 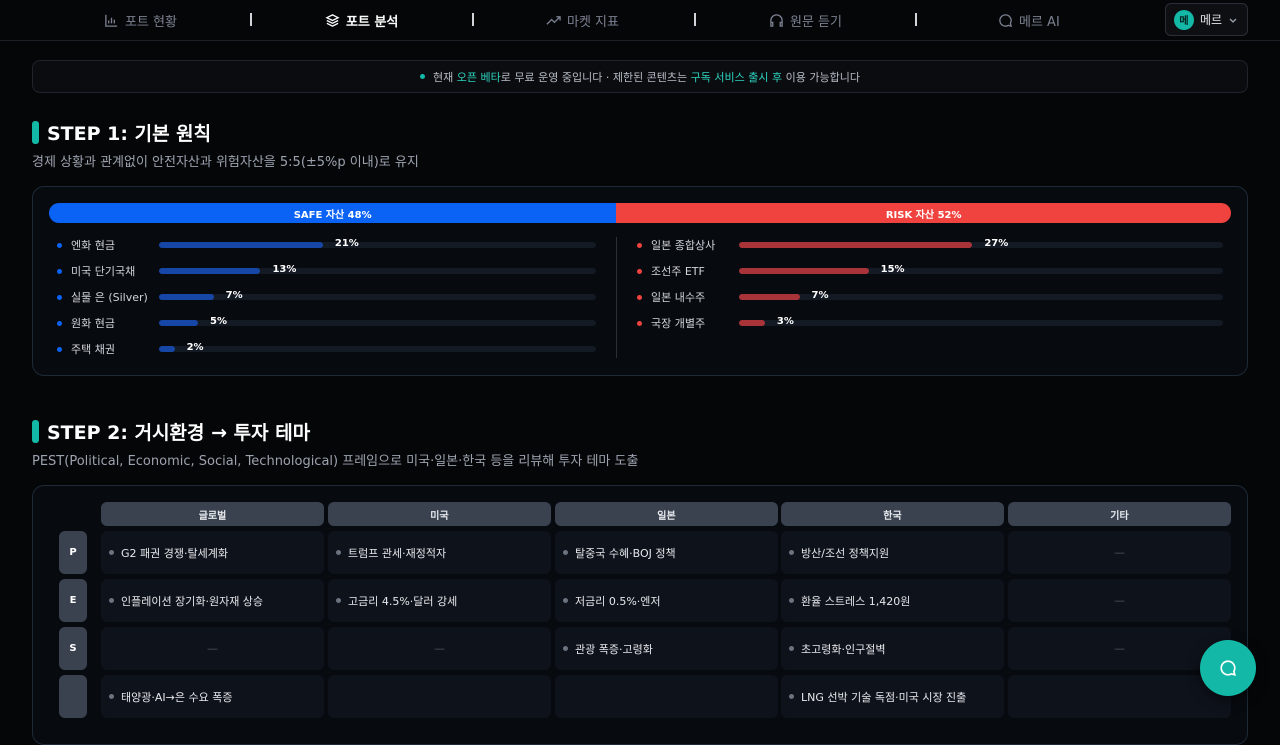 What do you see at coordinates (377, 269) in the screenshot?
I see `asset-progress-track: 13%` at bounding box center [377, 269].